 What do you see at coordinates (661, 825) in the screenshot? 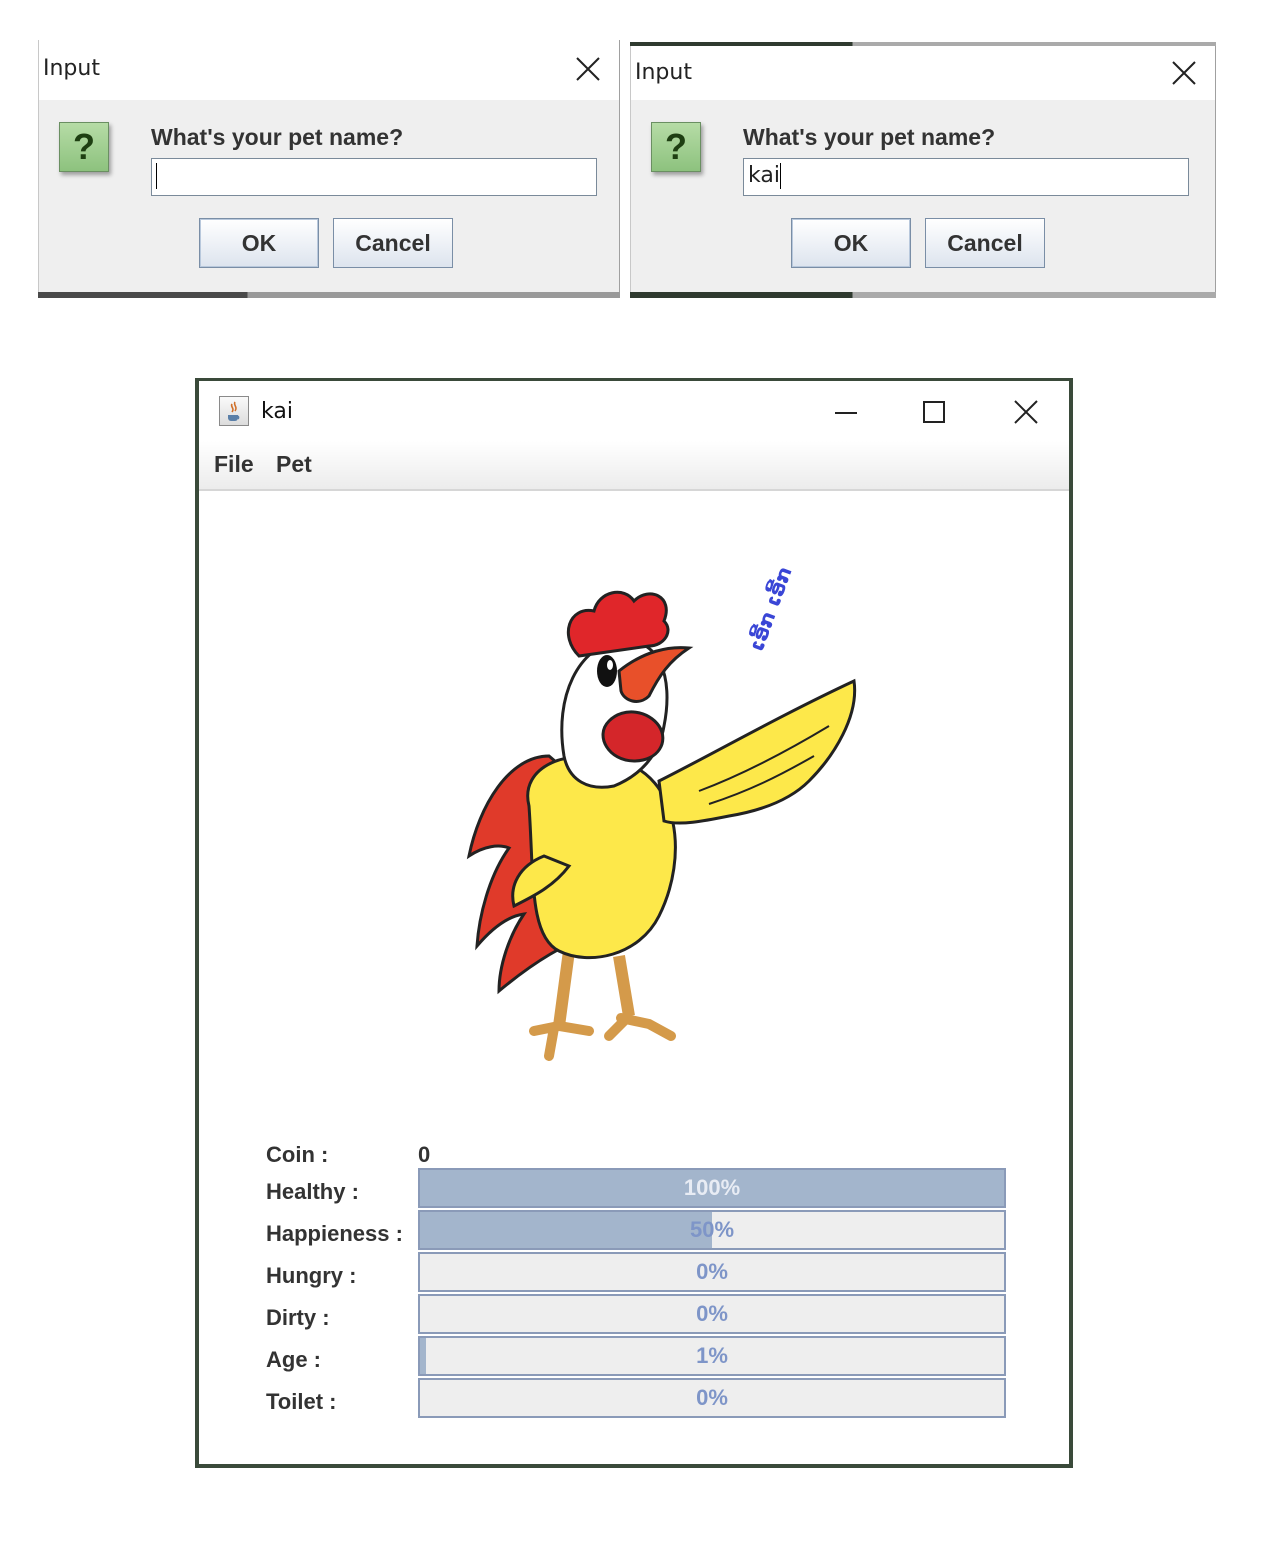
I see `rooster-image` at bounding box center [661, 825].